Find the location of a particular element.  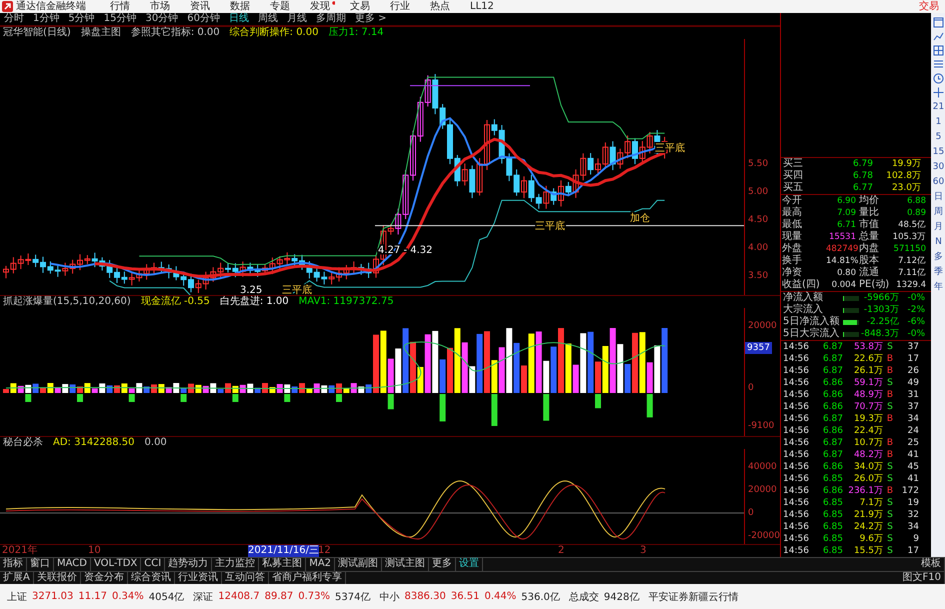

flow-amount: -1303万 is located at coordinates (880, 310).